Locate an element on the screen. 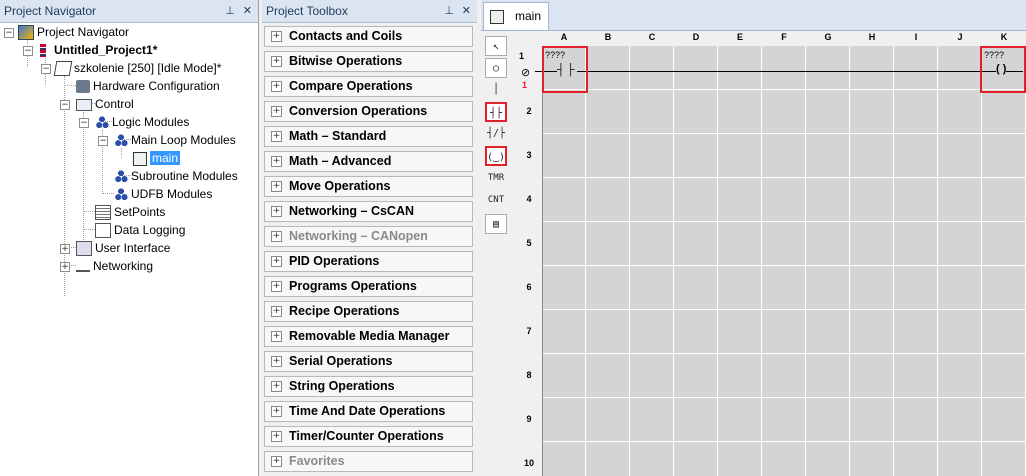  counter-icon: CNT is located at coordinates (496, 200).